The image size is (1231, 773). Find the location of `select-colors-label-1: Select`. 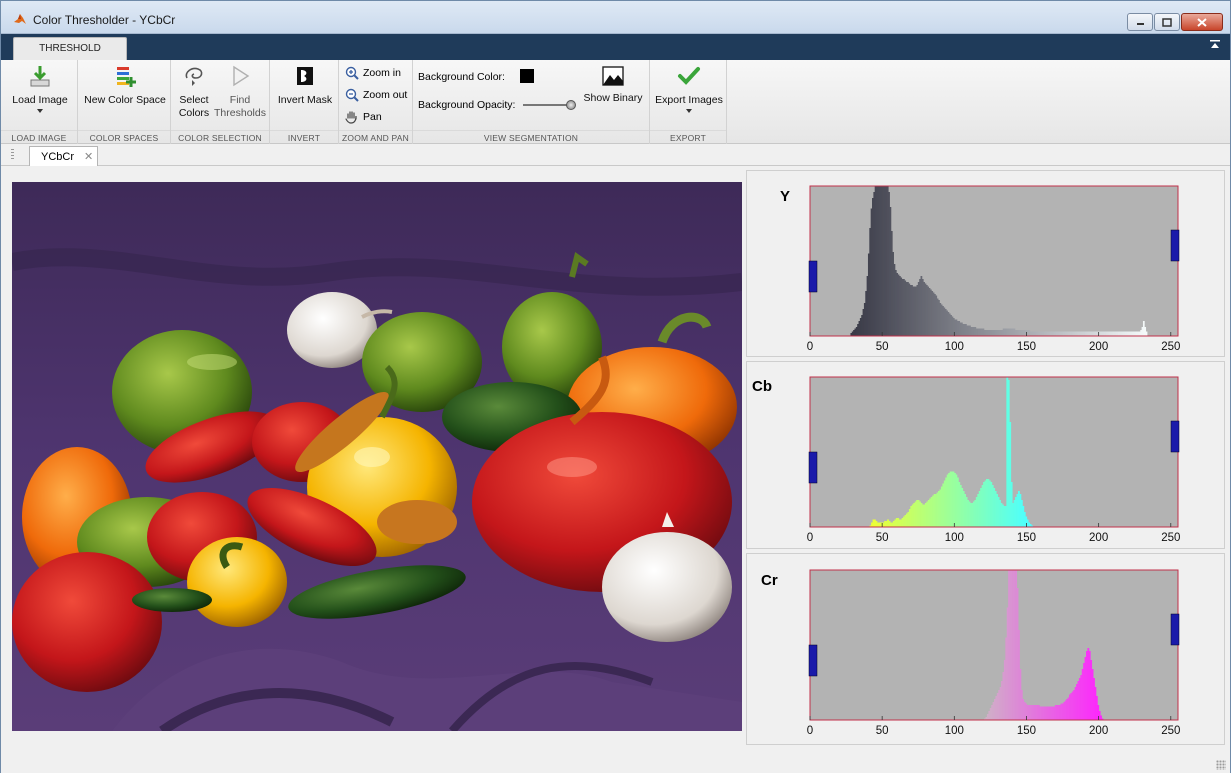

select-colors-label-1: Select is located at coordinates (194, 100).